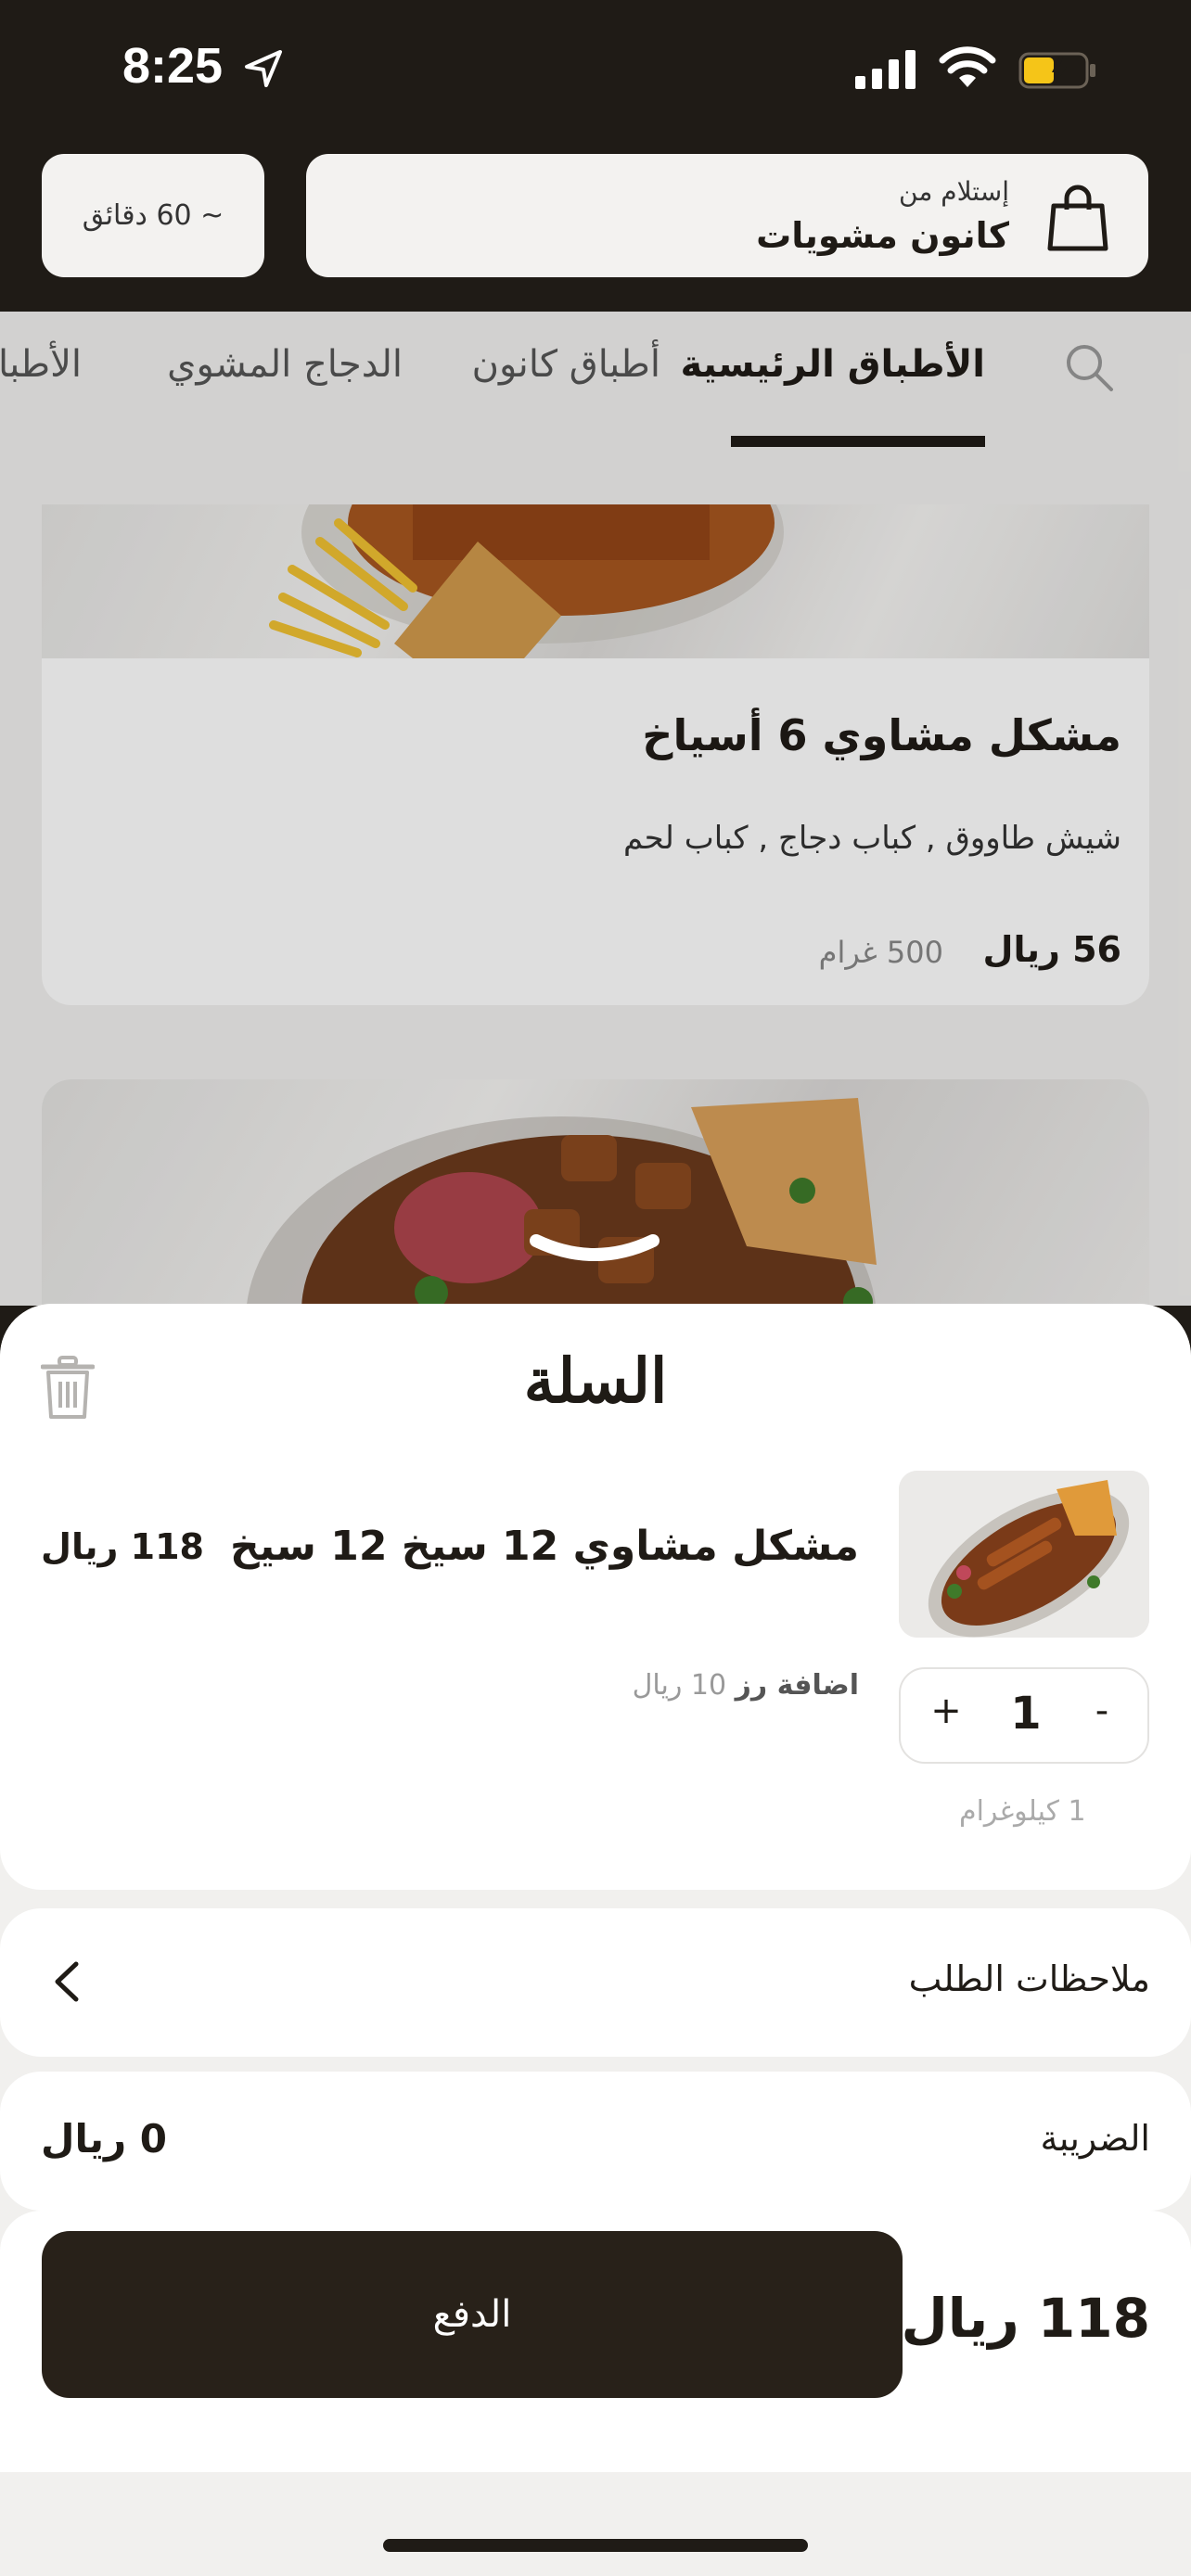 The height and width of the screenshot is (2576, 1191). I want to click on pickup-header: ~ 60 دقائق إستلام من كانون مشويات, so click(595, 230).